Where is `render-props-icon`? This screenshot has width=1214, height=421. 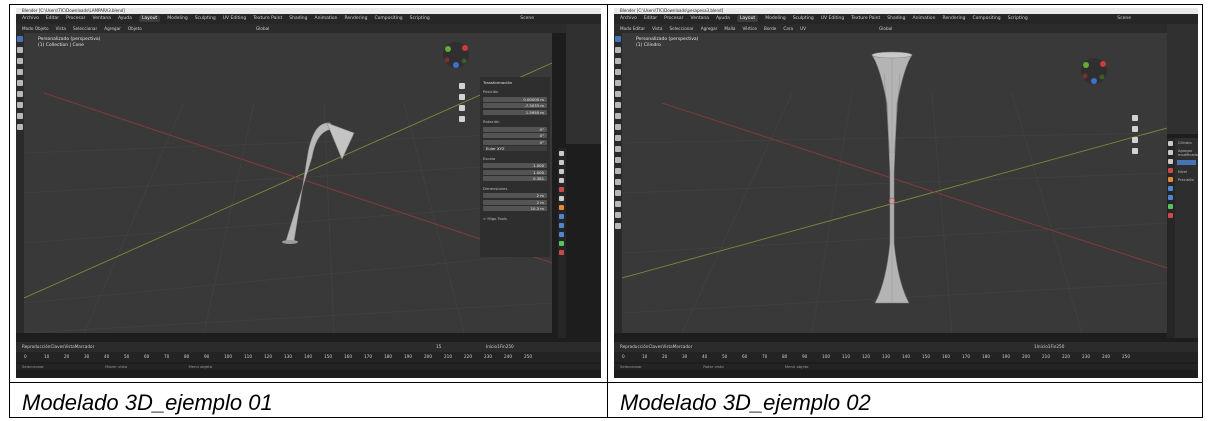 render-props-icon is located at coordinates (561, 162).